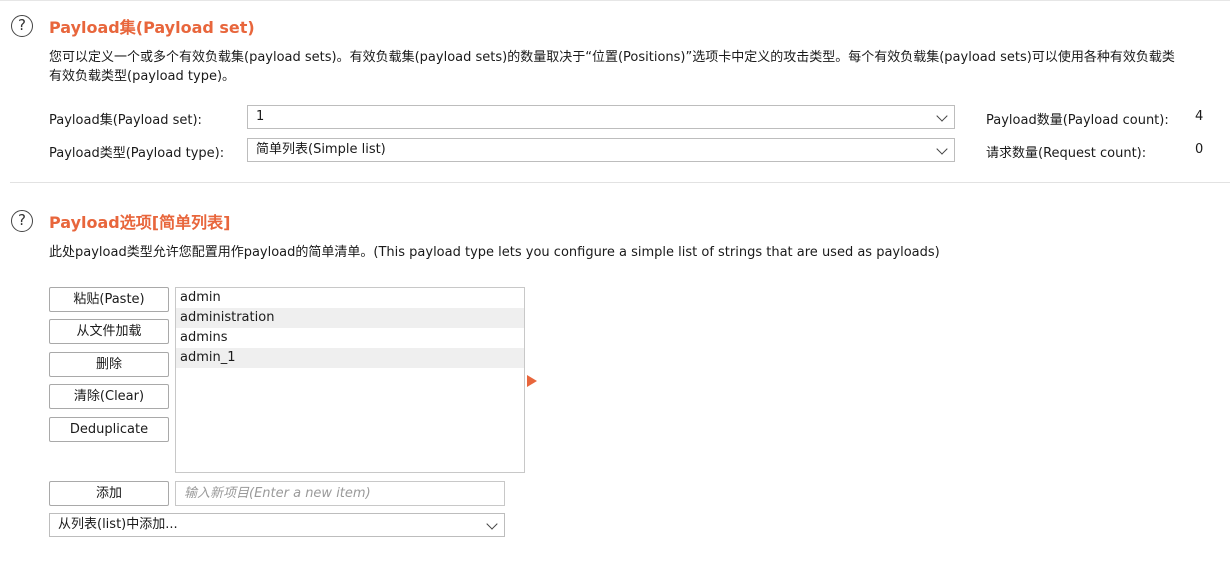  What do you see at coordinates (140, 222) in the screenshot?
I see `payload-options-title: Payload选项[简单列表]` at bounding box center [140, 222].